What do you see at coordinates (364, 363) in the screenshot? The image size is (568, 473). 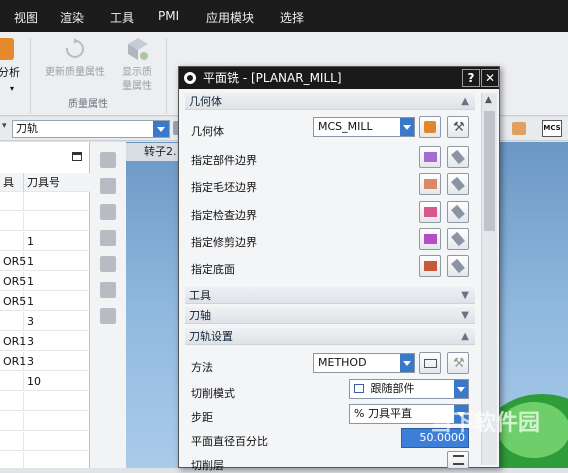 I see `method-dropdown: METHOD` at bounding box center [364, 363].